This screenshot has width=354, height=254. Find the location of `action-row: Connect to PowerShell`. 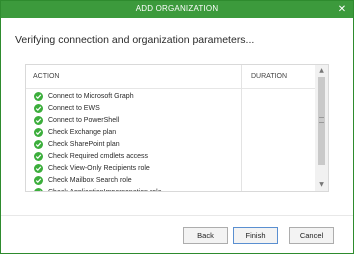

action-row: Connect to PowerShell is located at coordinates (133, 120).